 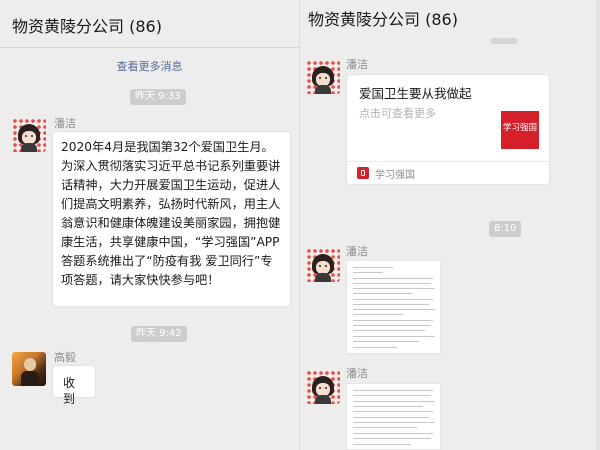 I want to click on card-source: 学习强国, so click(x=395, y=175).